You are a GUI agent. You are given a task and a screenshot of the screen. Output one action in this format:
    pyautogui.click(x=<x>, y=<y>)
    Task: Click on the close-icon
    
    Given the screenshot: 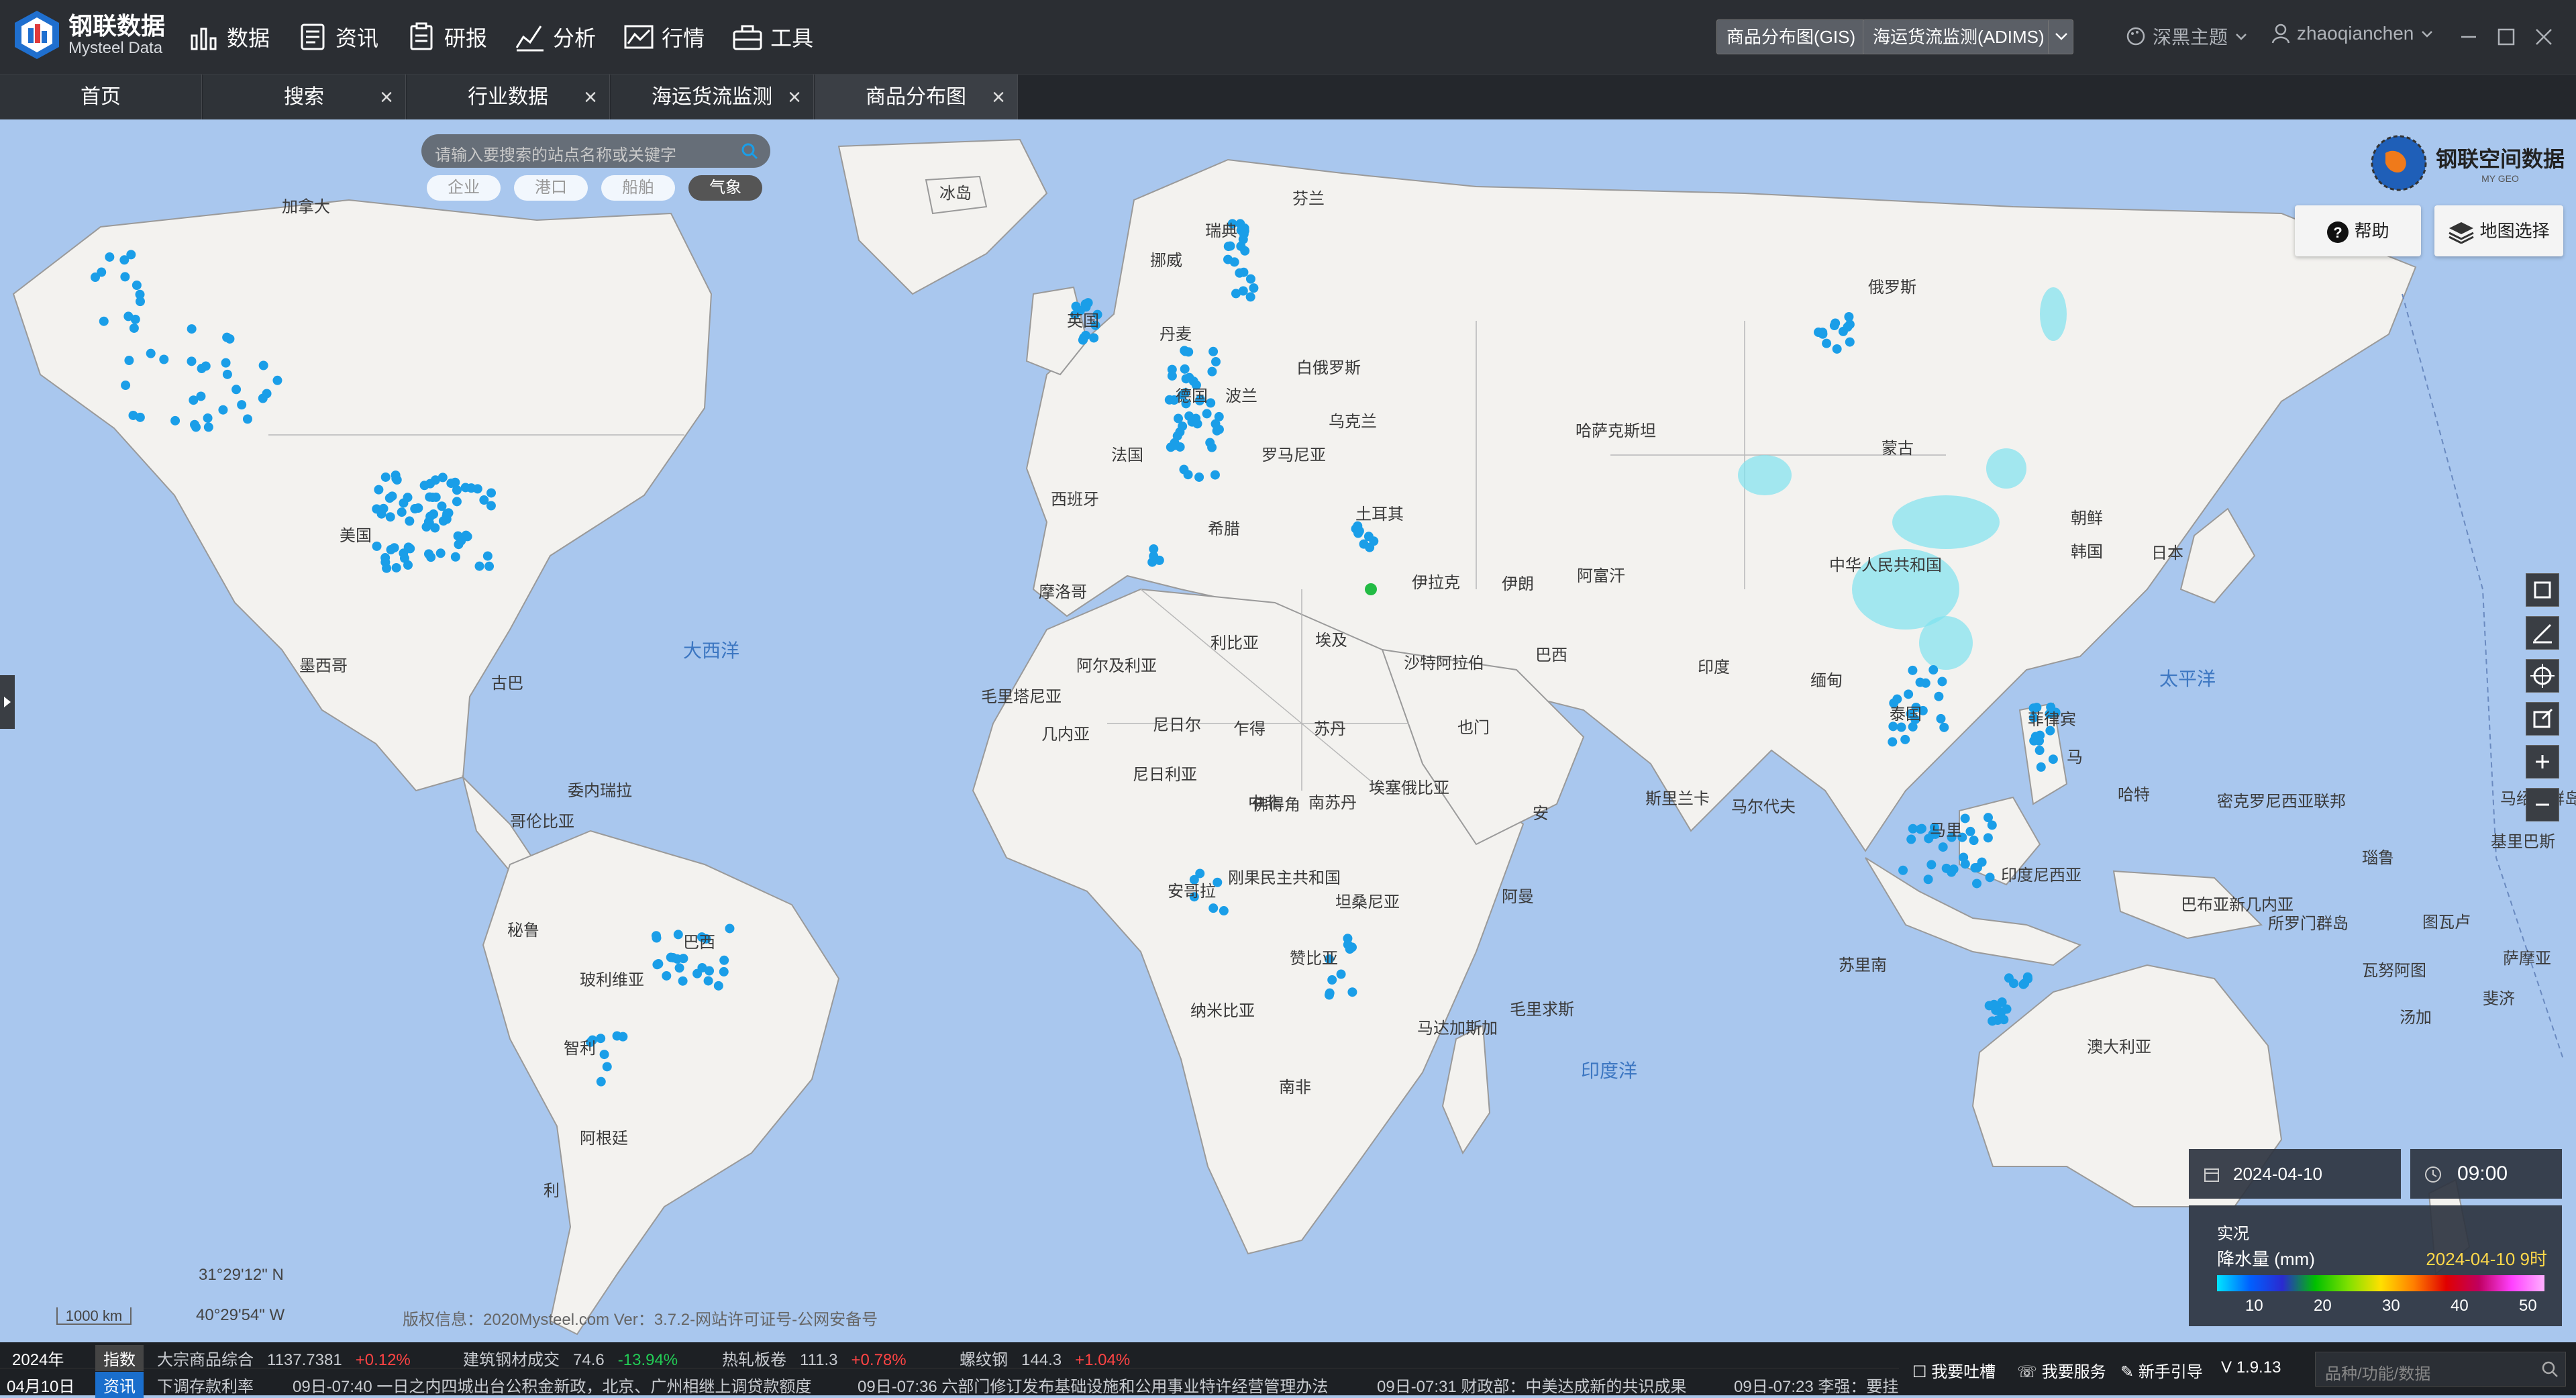 What is the action you would take?
    pyautogui.click(x=2544, y=37)
    